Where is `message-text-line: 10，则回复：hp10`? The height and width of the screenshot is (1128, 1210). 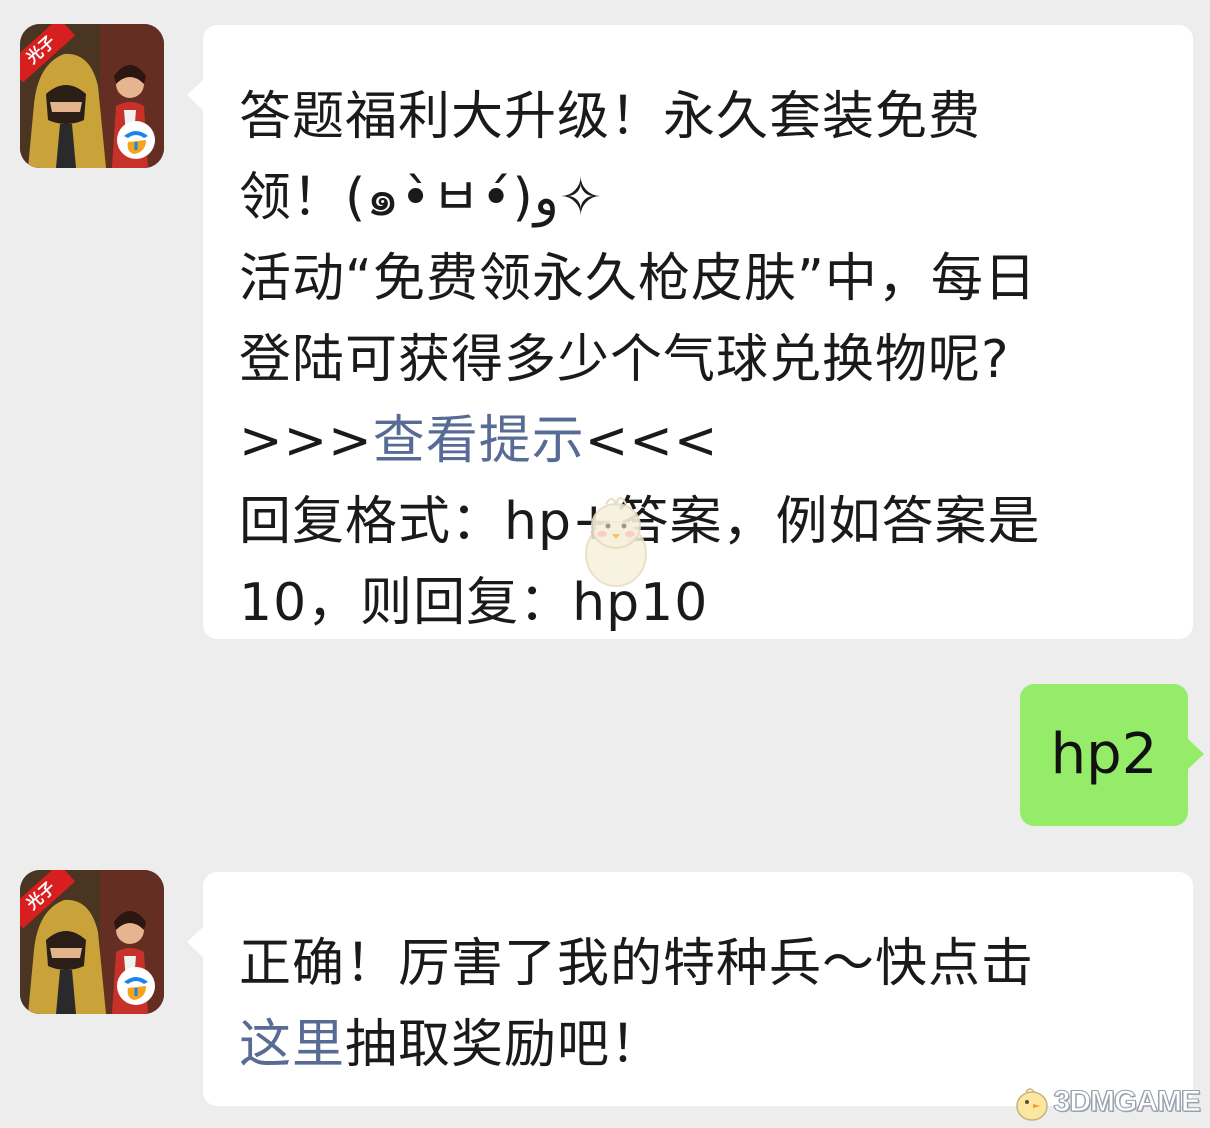 message-text-line: 10，则回复：hp10 is located at coordinates (474, 603).